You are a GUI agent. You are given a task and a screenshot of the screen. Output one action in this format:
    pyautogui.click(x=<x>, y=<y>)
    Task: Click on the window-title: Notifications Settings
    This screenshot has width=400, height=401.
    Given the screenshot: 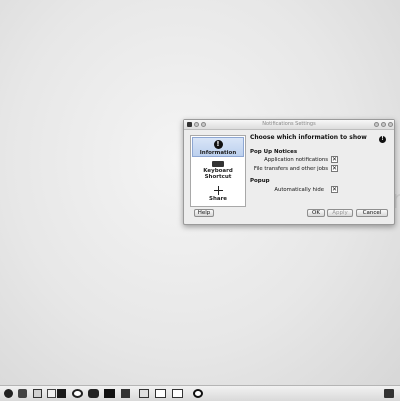 What is the action you would take?
    pyautogui.click(x=289, y=124)
    